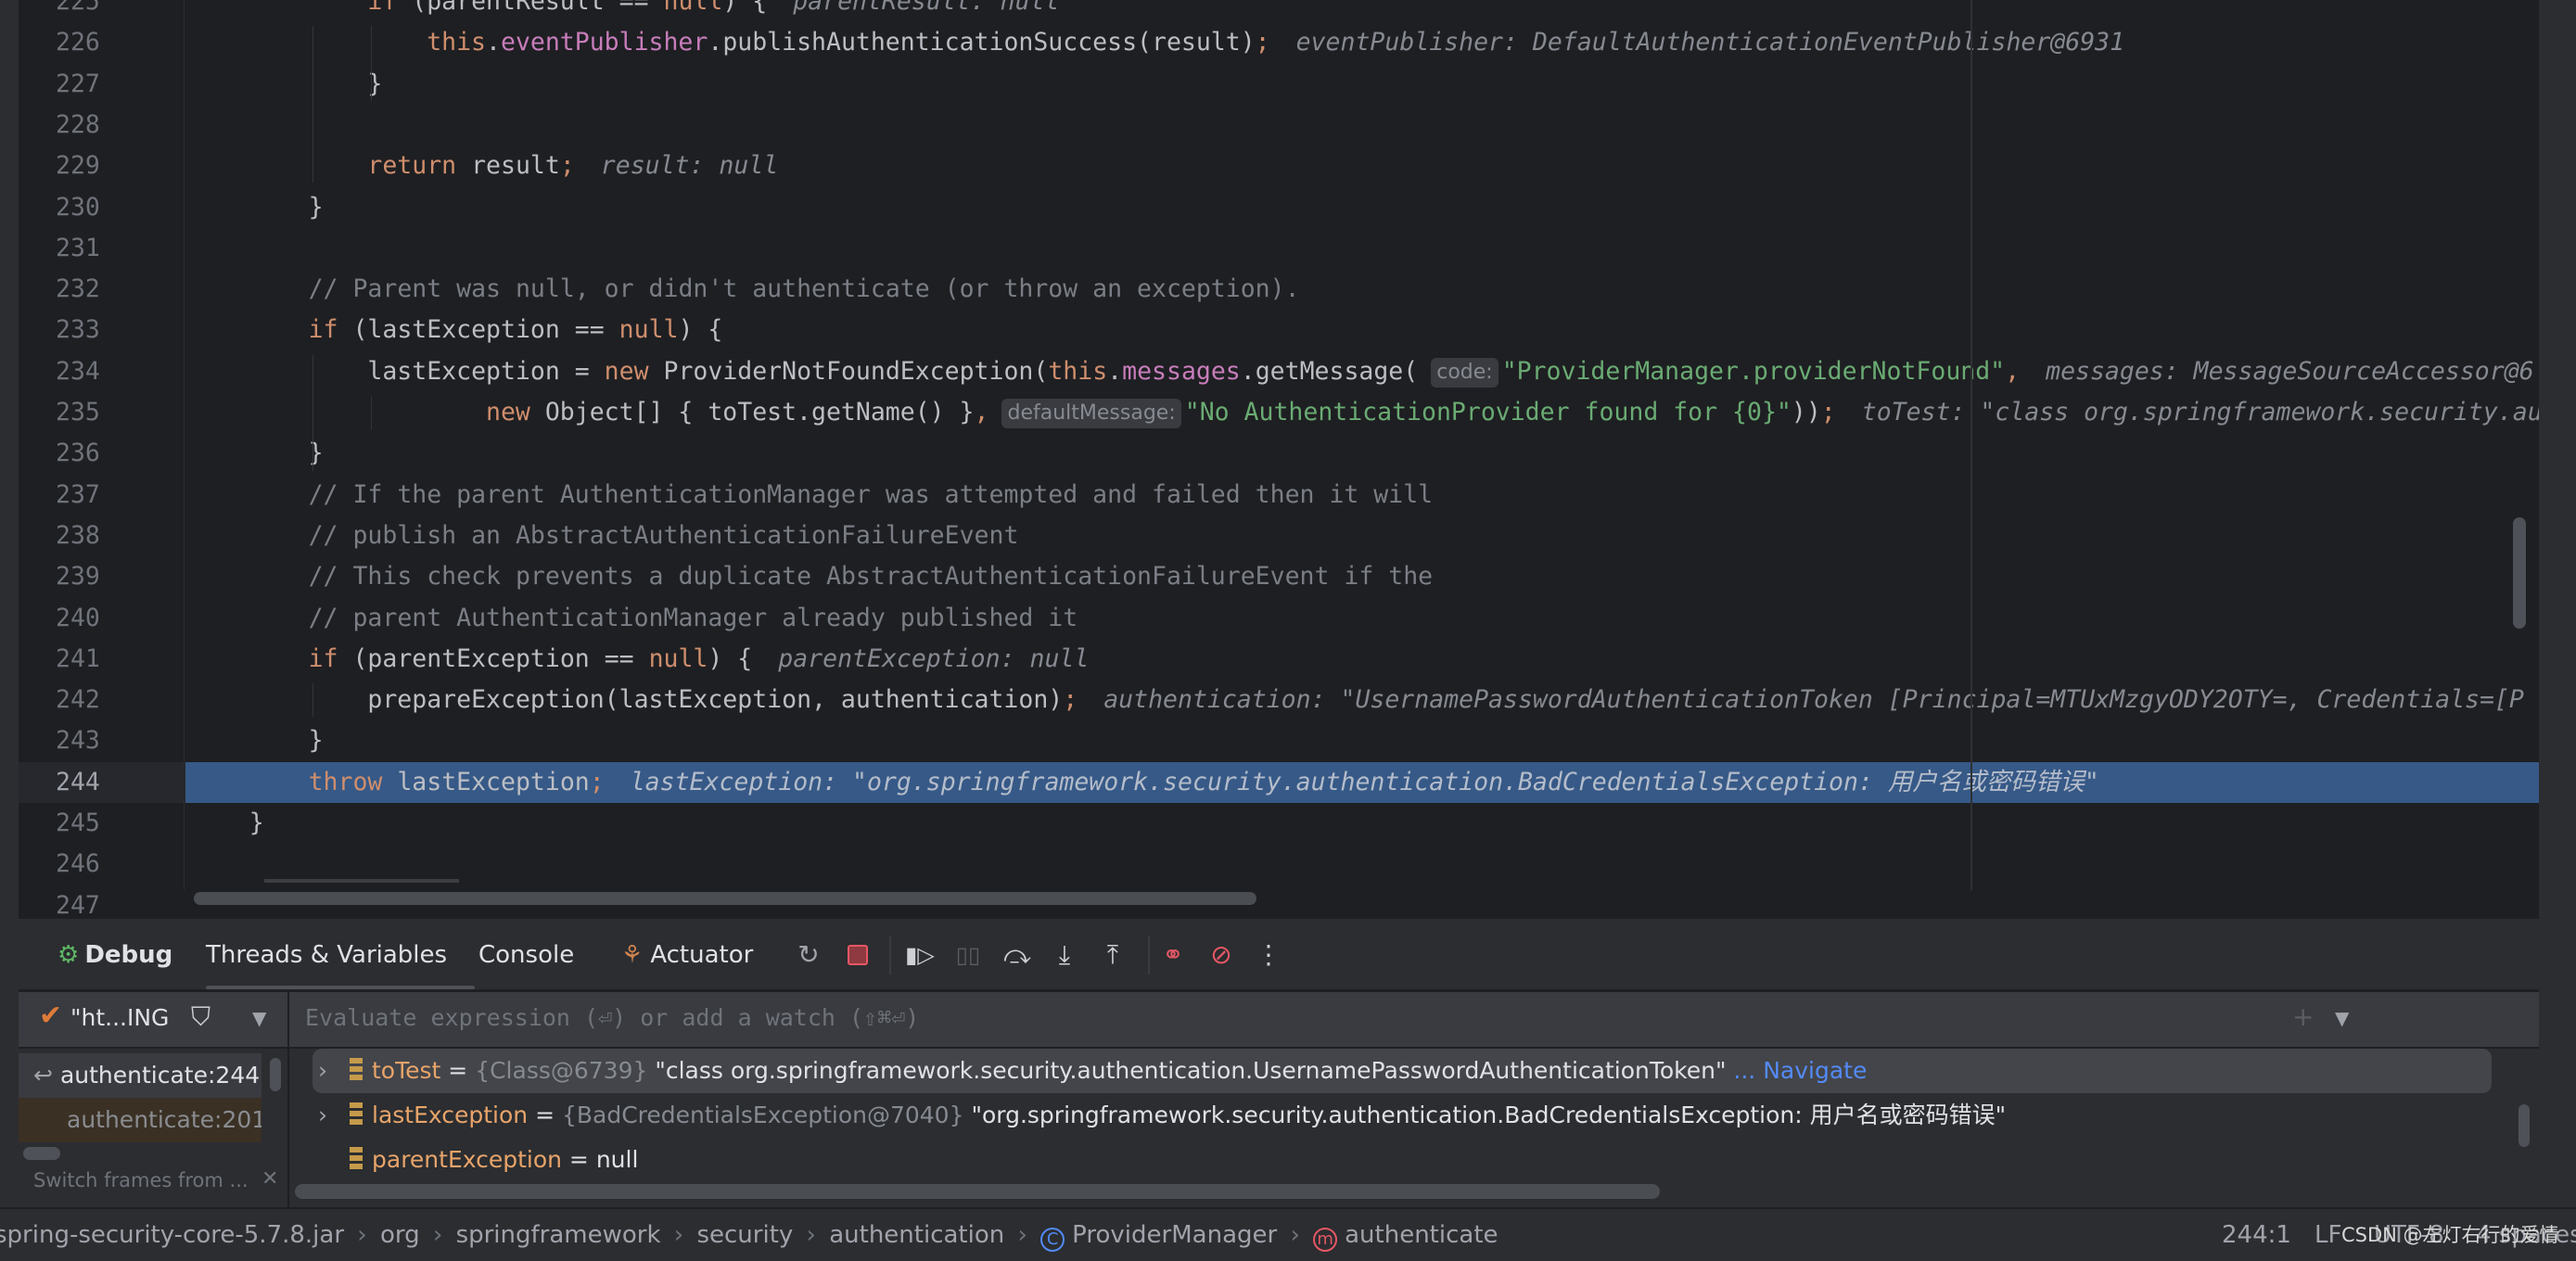  Describe the element at coordinates (744, 1235) in the screenshot. I see `breadcrumb-item: security` at that location.